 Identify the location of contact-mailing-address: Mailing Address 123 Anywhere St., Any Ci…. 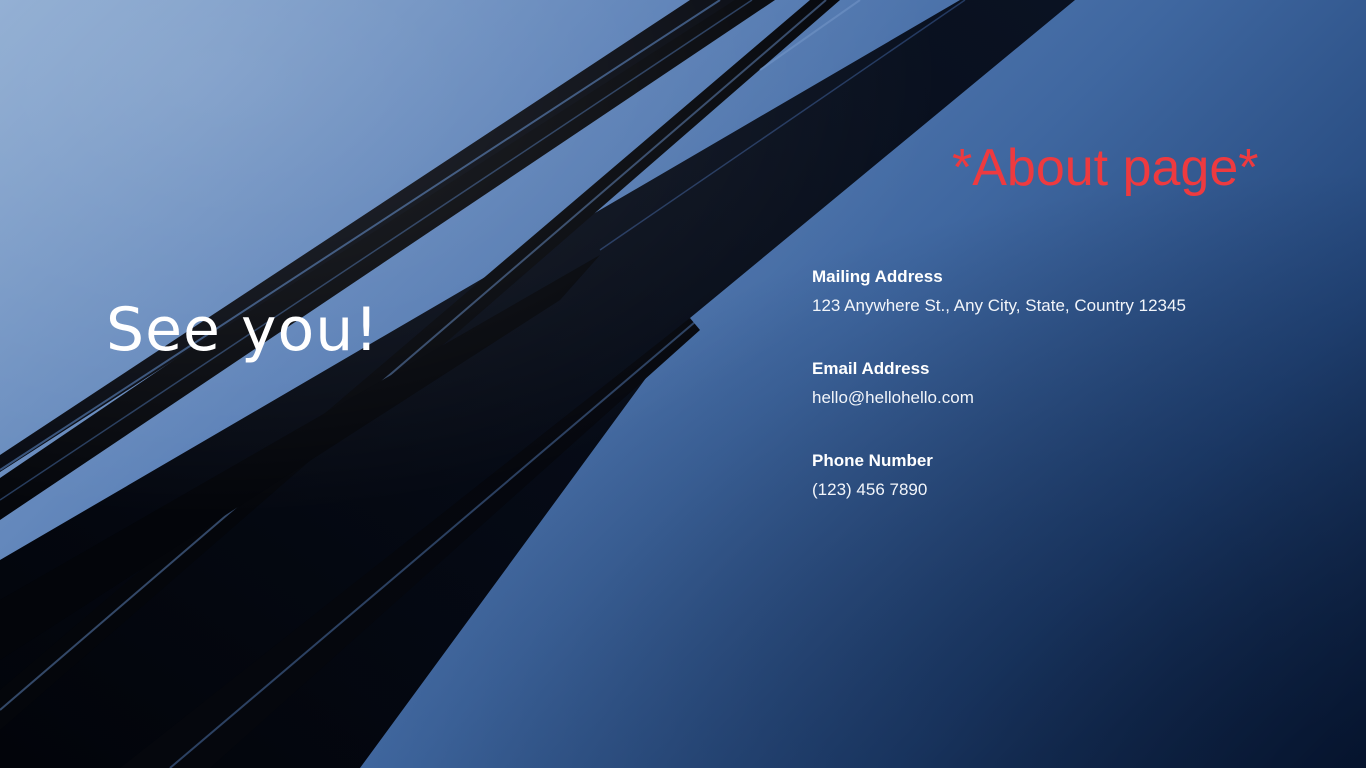
(1072, 292).